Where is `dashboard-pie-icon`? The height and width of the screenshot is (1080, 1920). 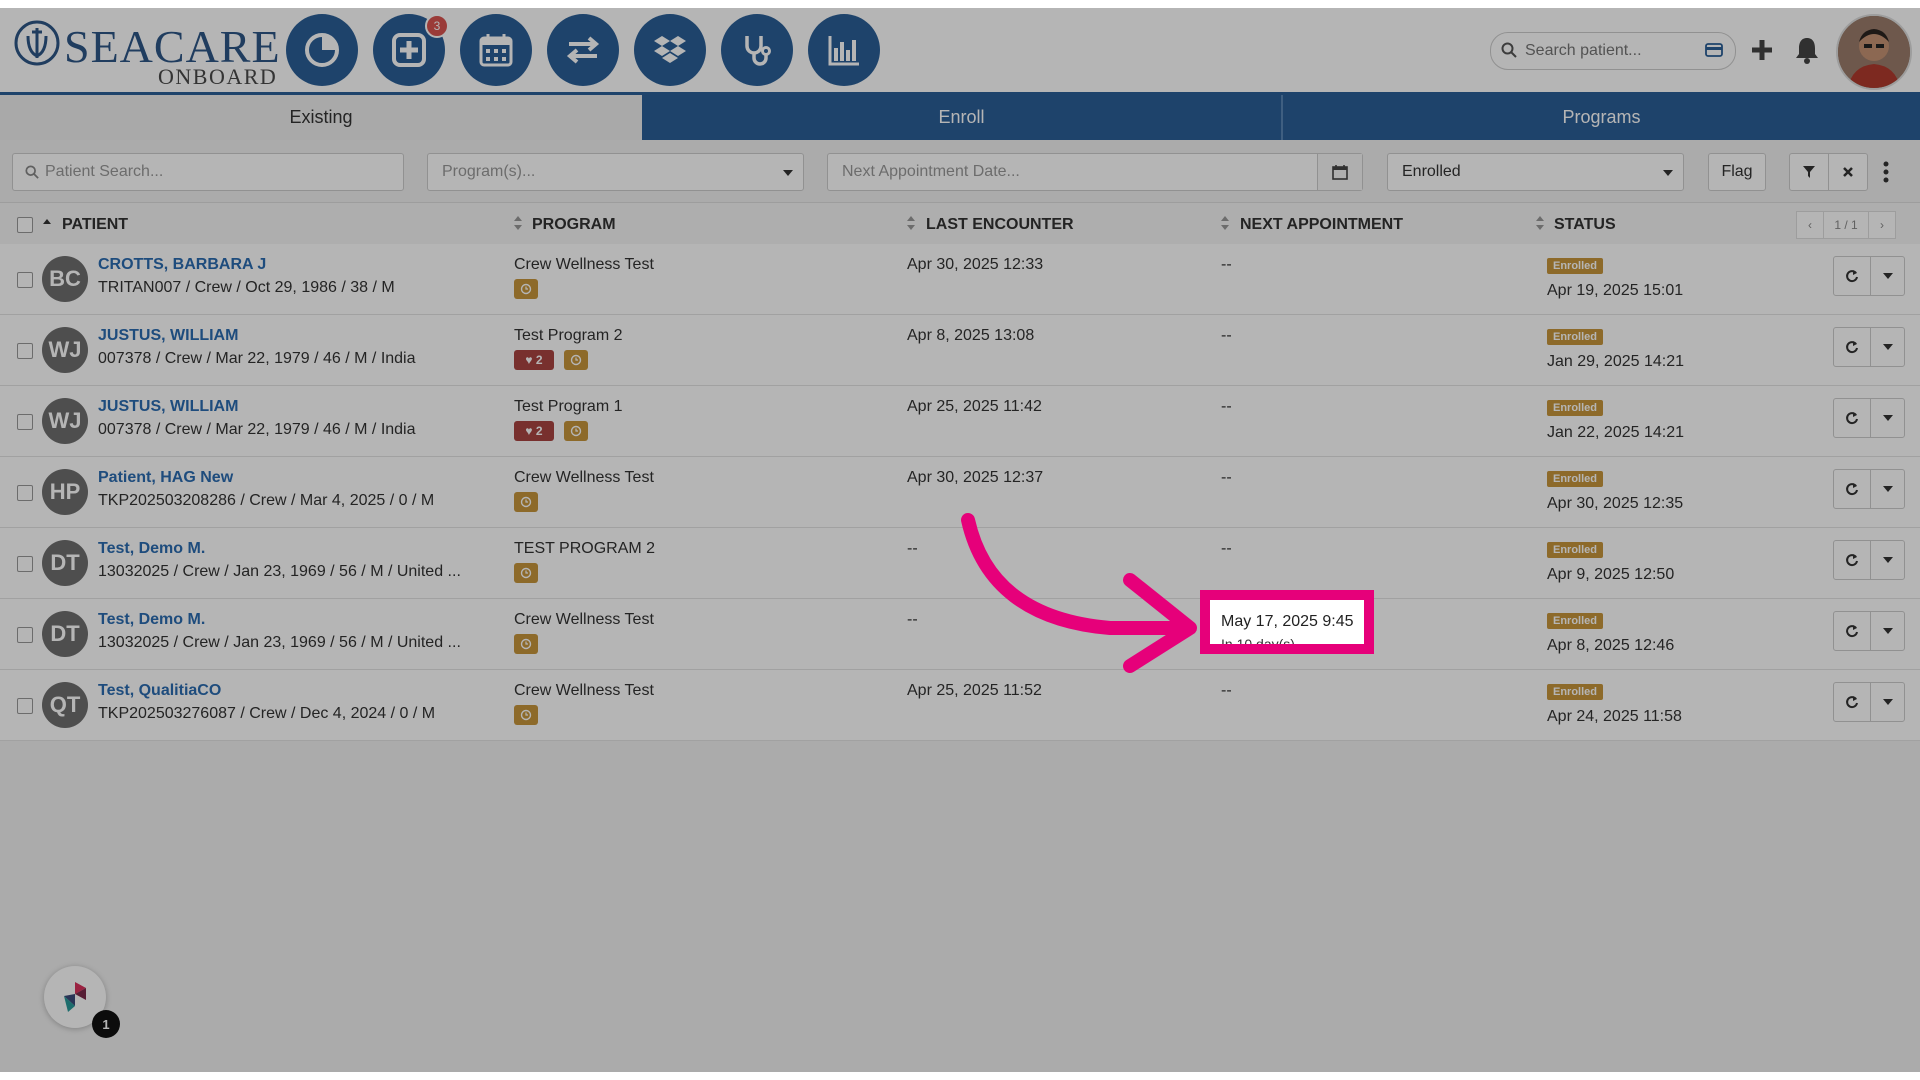 dashboard-pie-icon is located at coordinates (322, 50).